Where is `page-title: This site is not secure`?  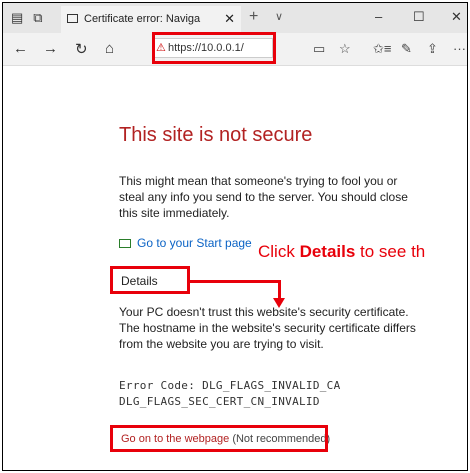
page-title: This site is not secure is located at coordinates (216, 135).